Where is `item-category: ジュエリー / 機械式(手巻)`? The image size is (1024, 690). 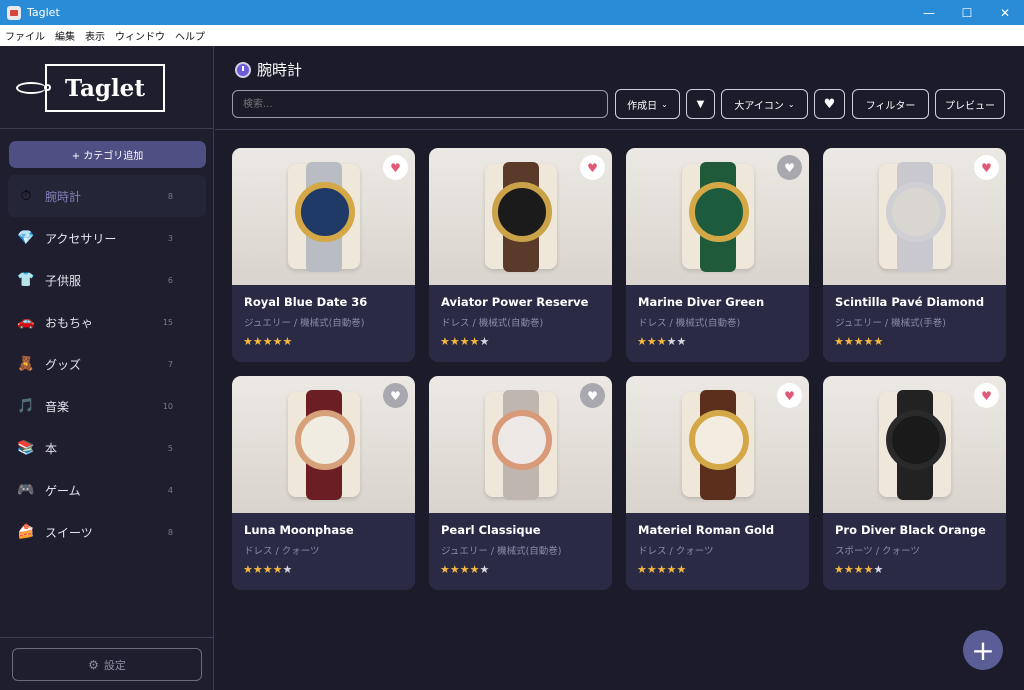
item-category: ジュエリー / 機械式(手巻) is located at coordinates (890, 323).